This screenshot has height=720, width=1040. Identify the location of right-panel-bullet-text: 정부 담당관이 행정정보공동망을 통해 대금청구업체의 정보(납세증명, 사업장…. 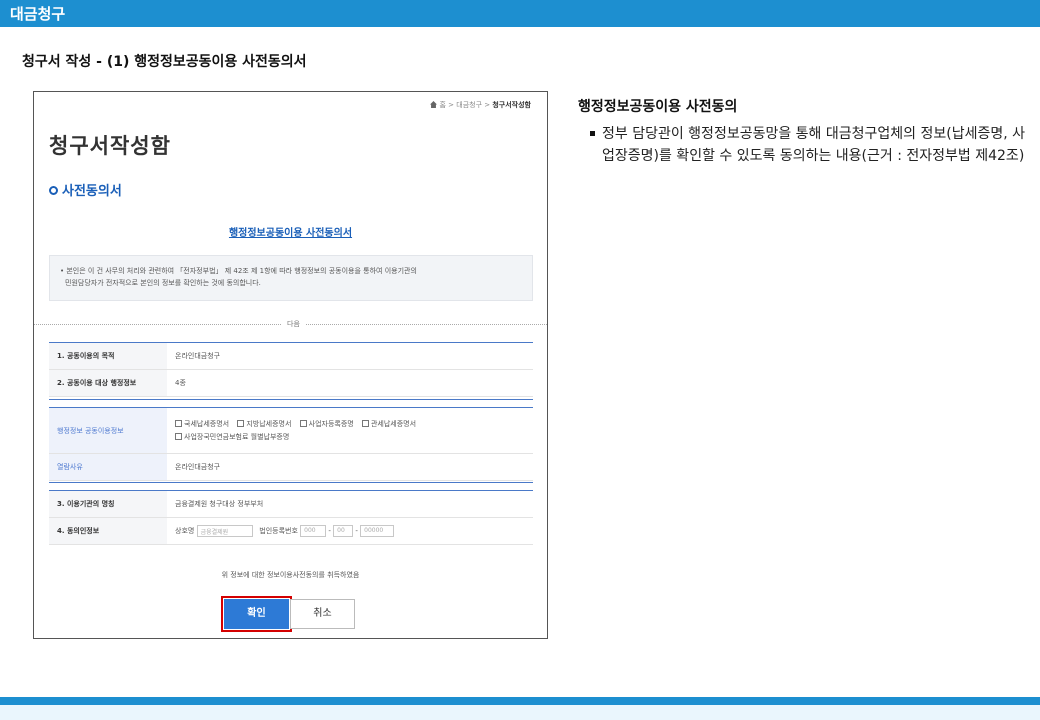
(814, 145).